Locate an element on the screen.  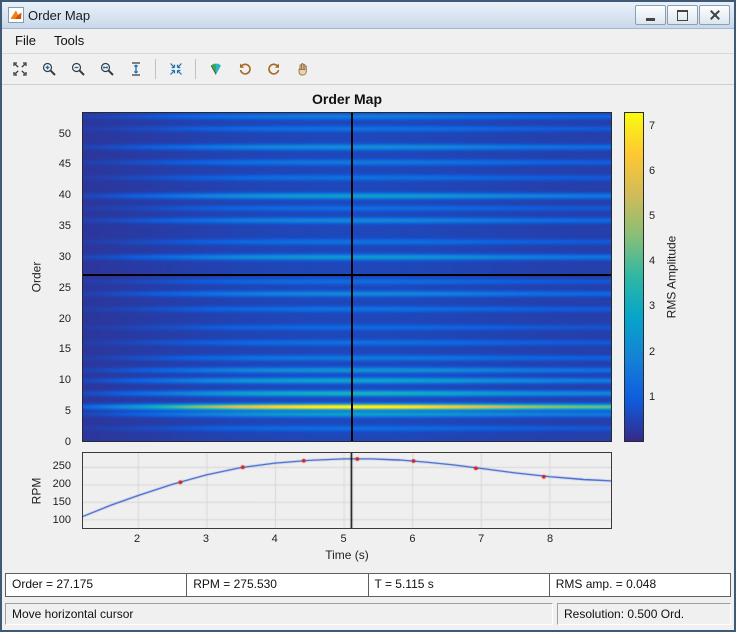
rpm-tick-label: 200 is located at coordinates (61, 484).